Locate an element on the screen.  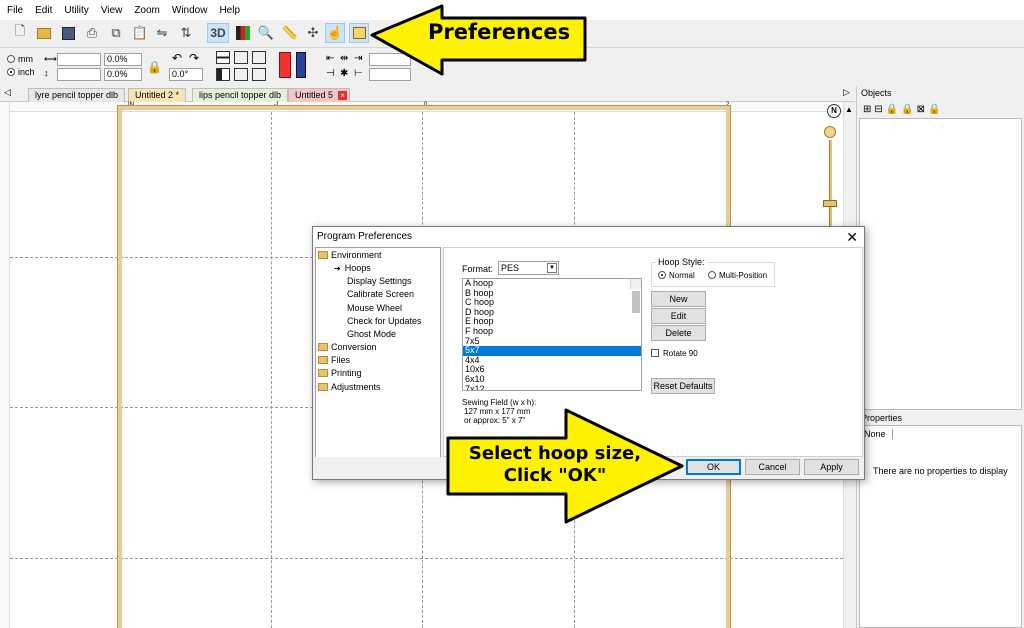
menu-window: Window is located at coordinates (190, 10).